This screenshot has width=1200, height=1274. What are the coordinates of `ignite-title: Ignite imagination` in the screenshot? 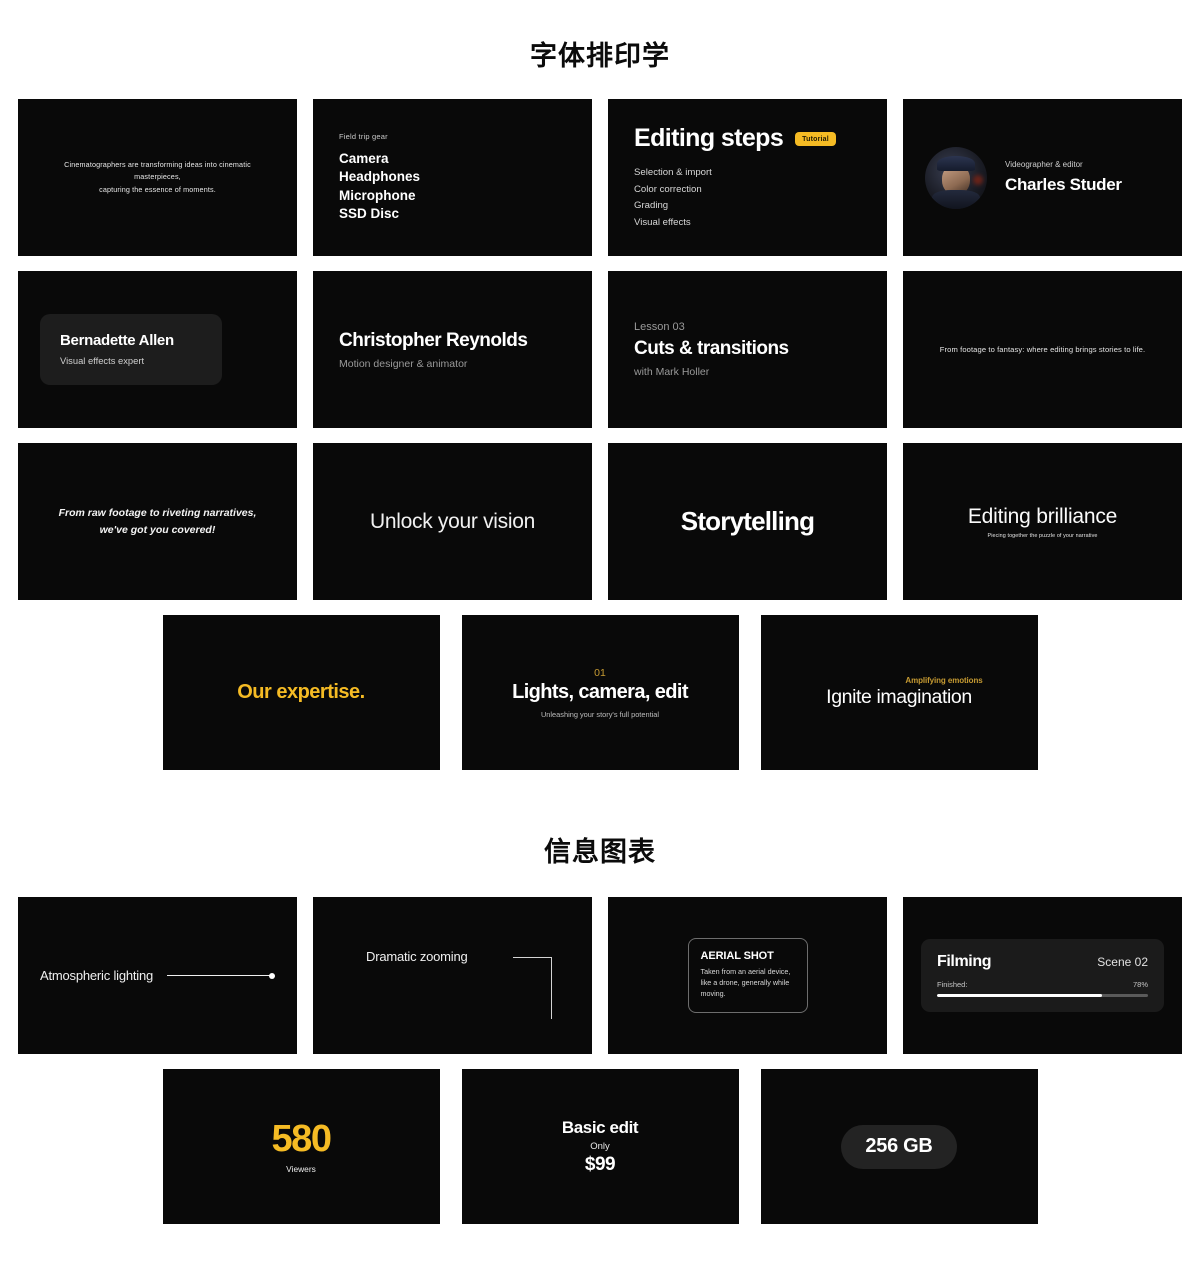 It's located at (899, 697).